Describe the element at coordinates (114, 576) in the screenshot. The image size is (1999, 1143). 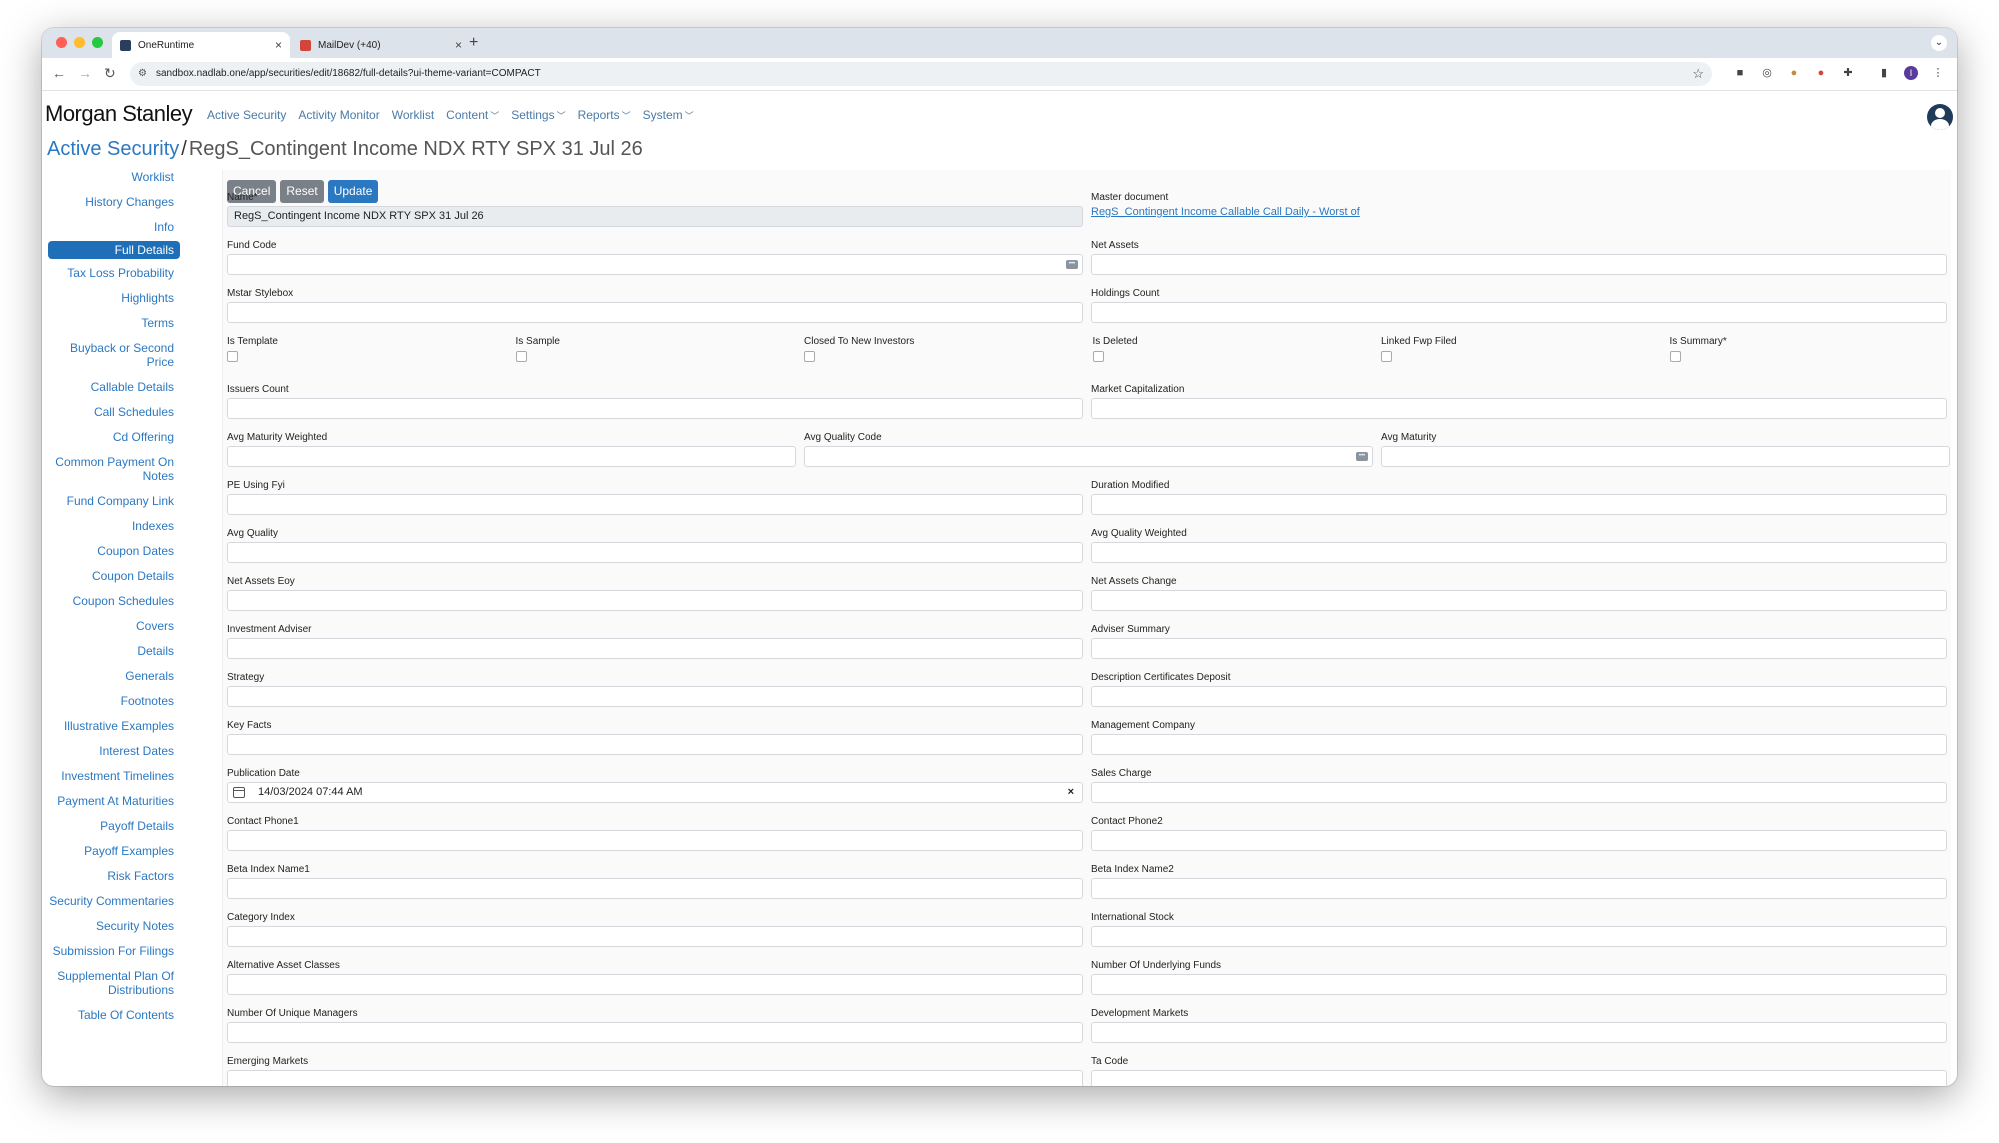
I see `sidebar-item-coupon-details: Coupon Details` at that location.